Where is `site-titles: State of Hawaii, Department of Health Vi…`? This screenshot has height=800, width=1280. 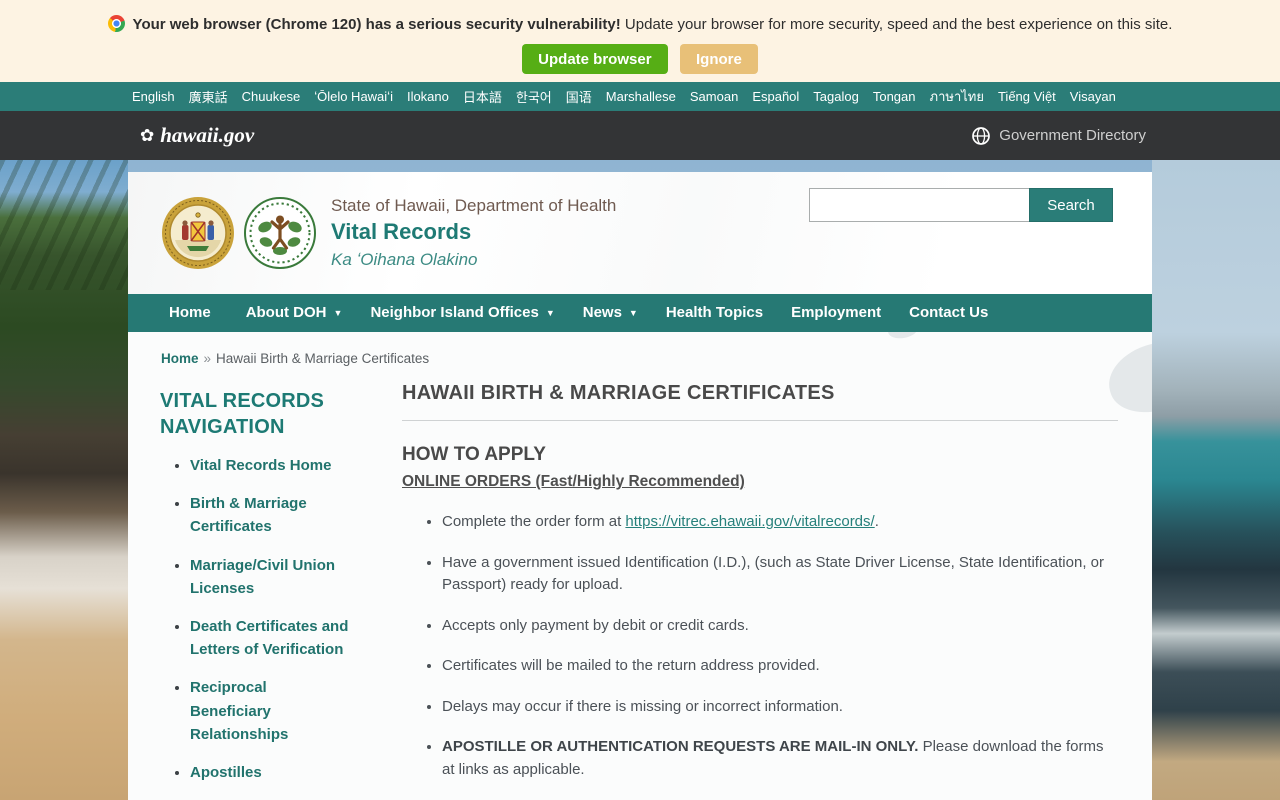 site-titles: State of Hawaii, Department of Health Vi… is located at coordinates (473, 233).